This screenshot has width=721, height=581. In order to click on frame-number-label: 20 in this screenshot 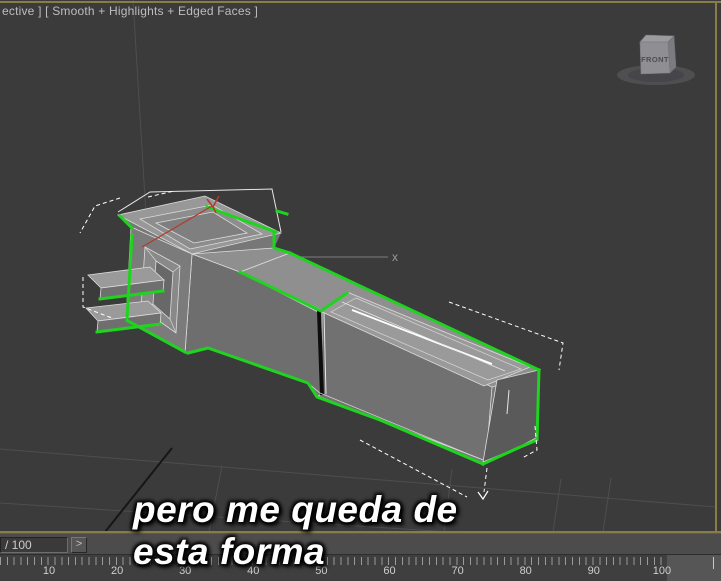, I will do `click(117, 571)`.